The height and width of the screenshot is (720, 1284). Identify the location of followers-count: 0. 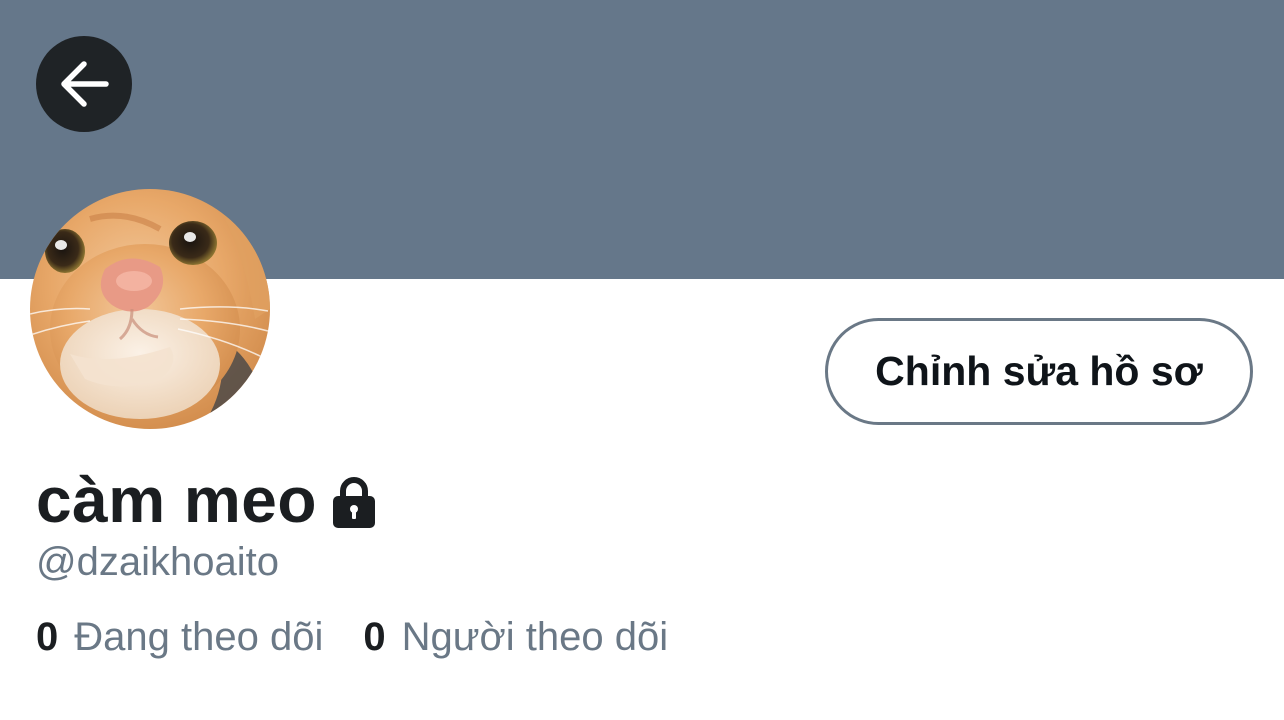
(374, 637).